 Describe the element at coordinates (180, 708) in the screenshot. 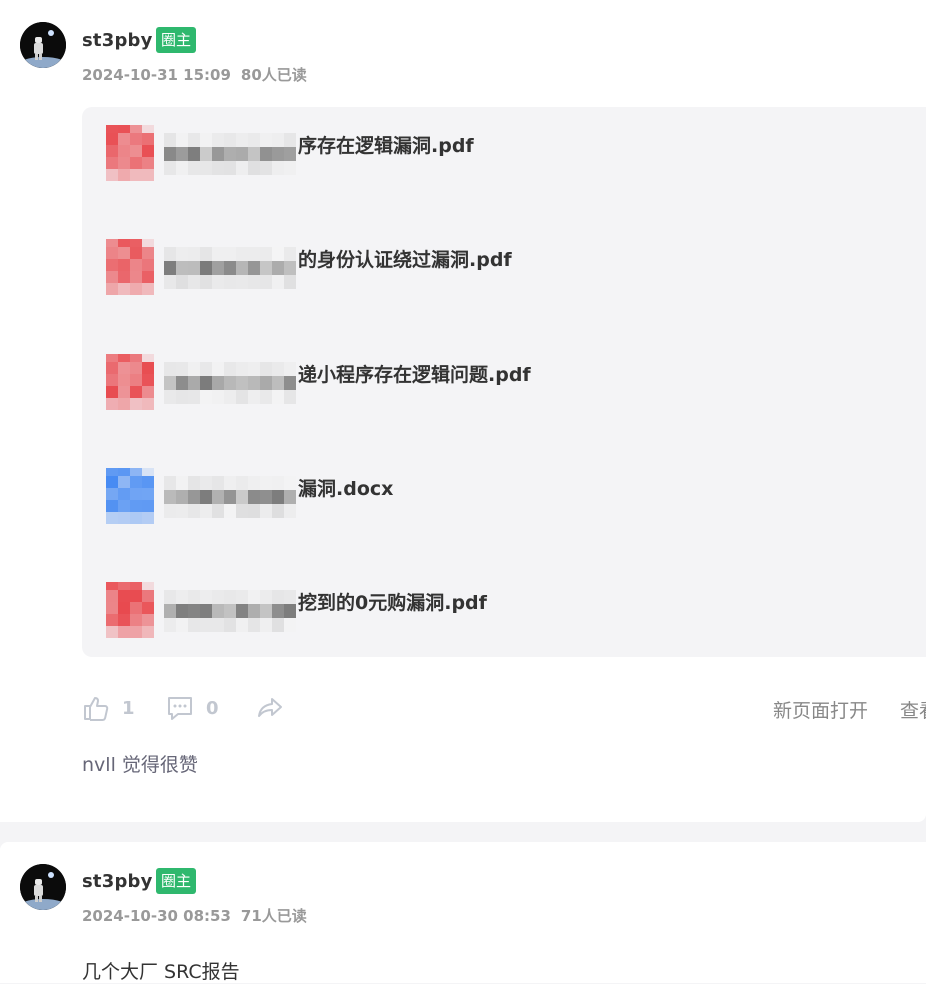

I see `comment-icon` at that location.